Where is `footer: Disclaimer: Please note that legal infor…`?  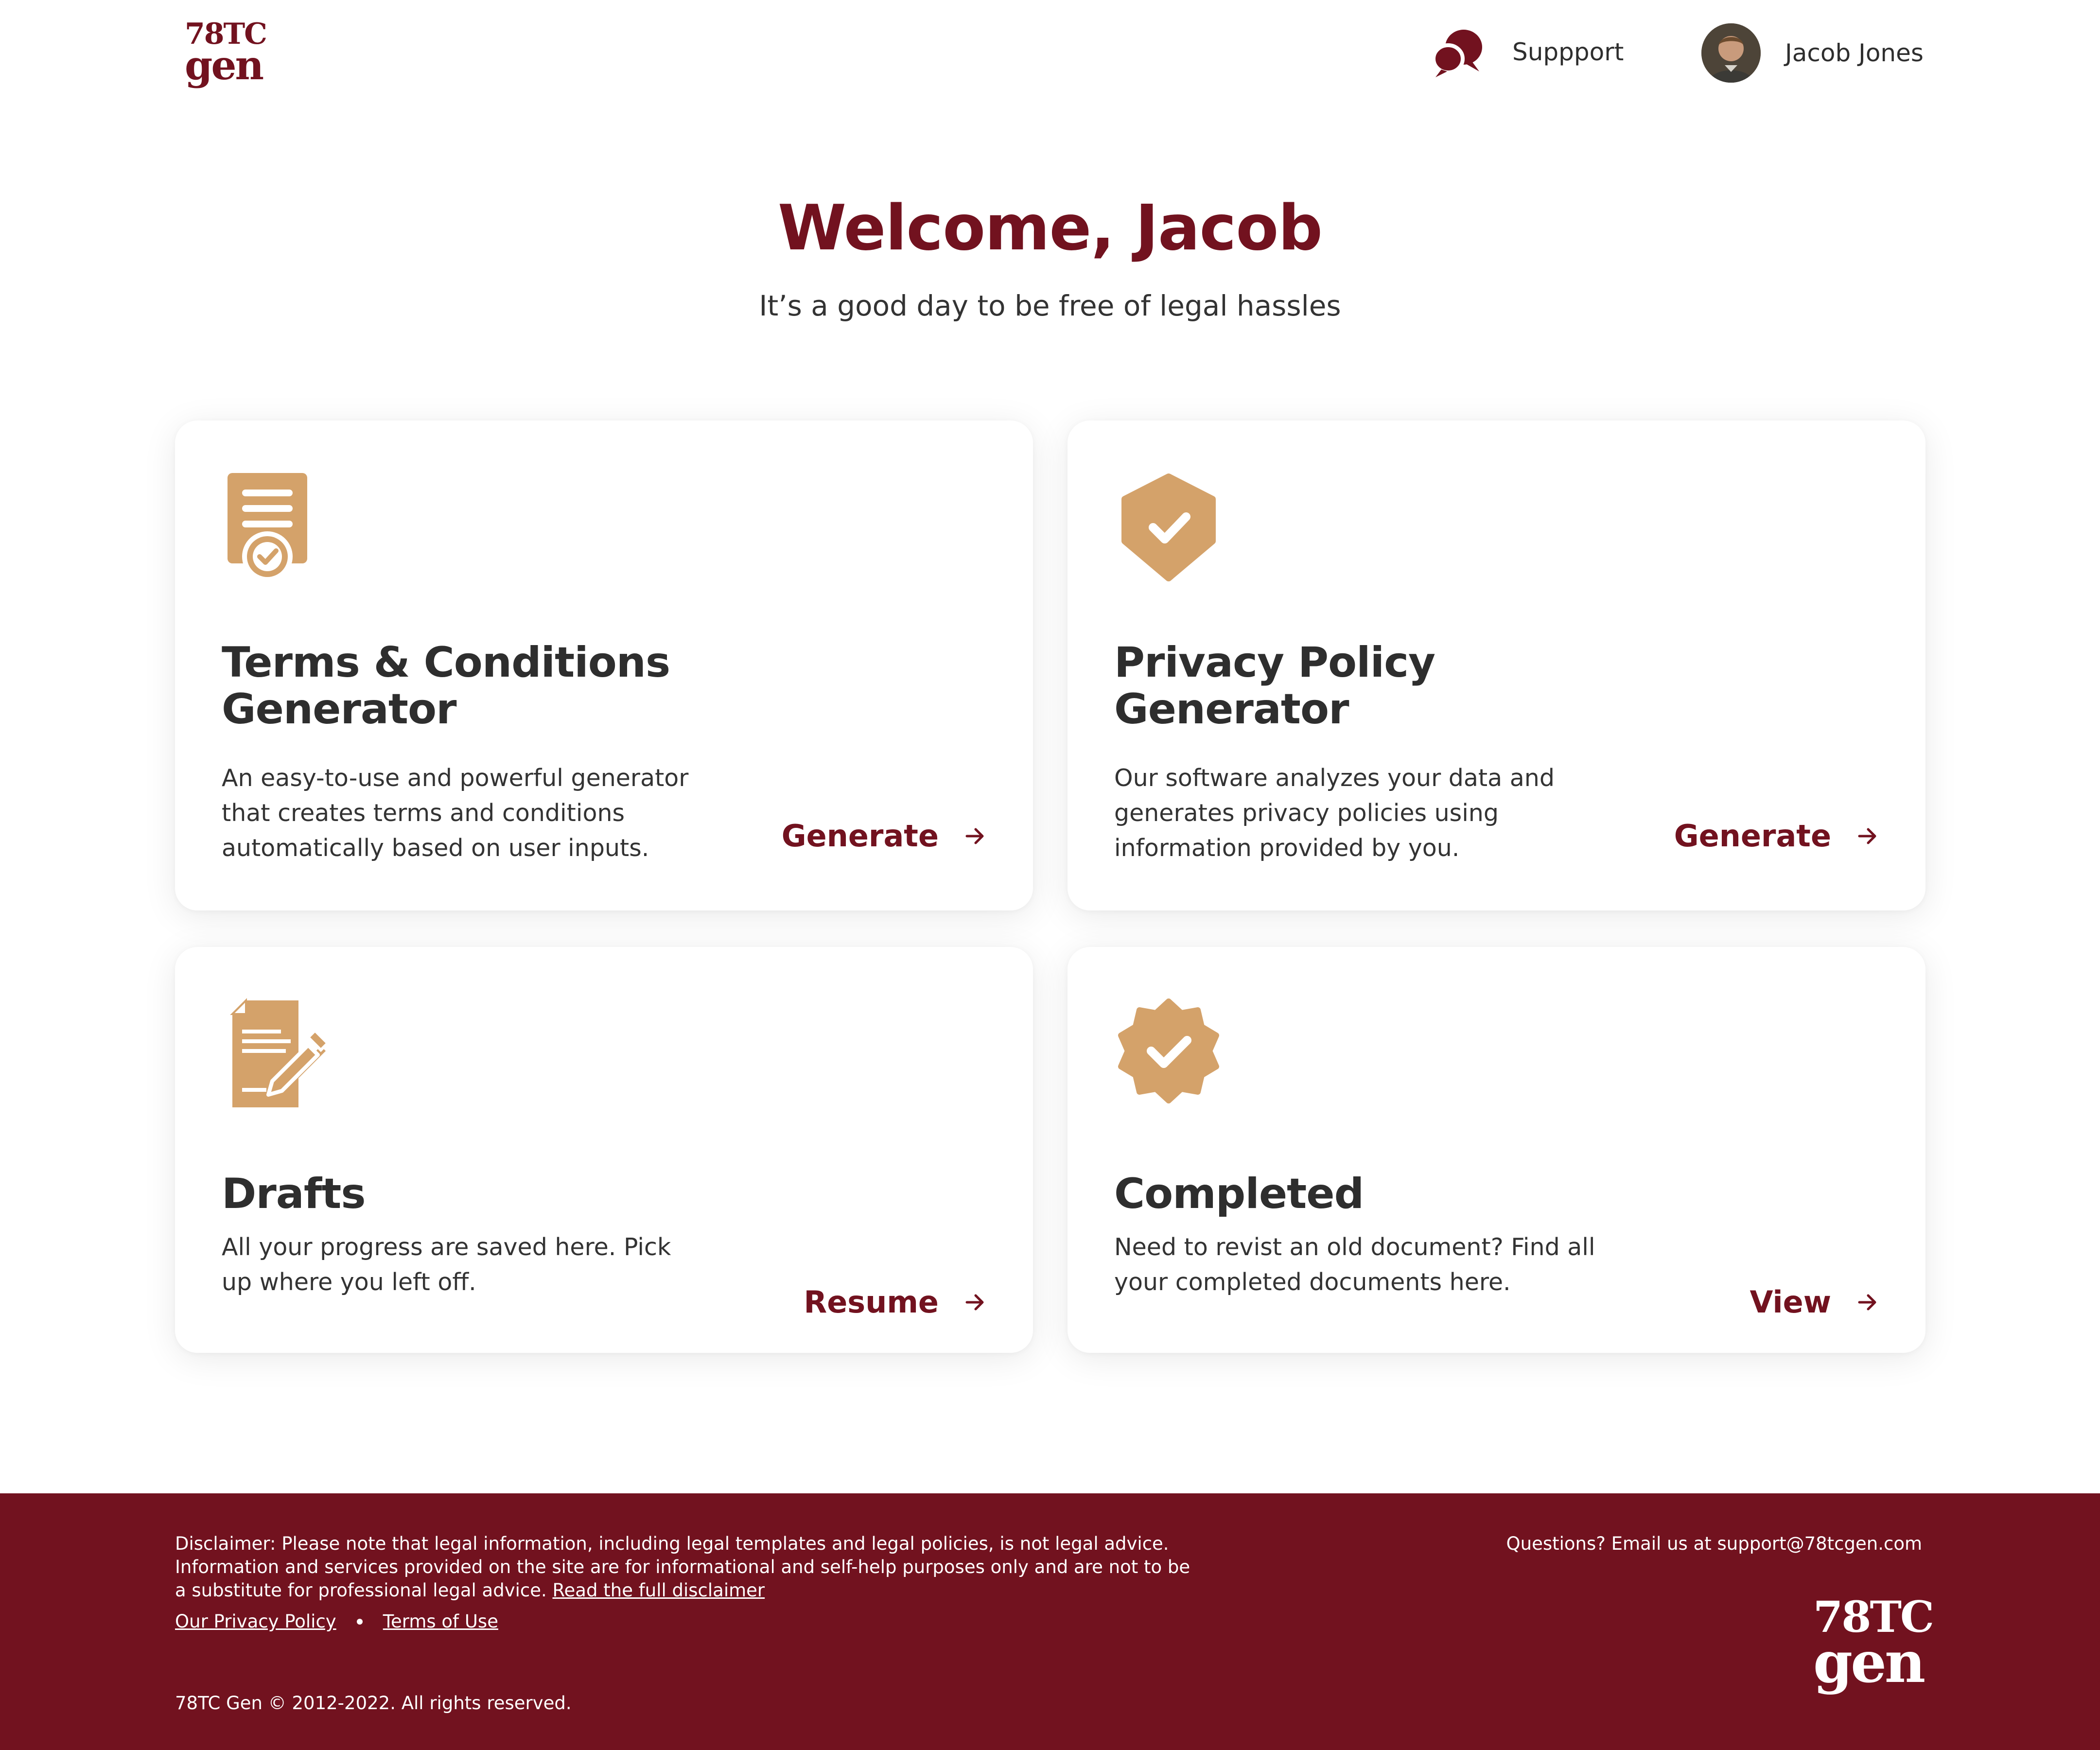
footer: Disclaimer: Please note that legal infor… is located at coordinates (1050, 1621).